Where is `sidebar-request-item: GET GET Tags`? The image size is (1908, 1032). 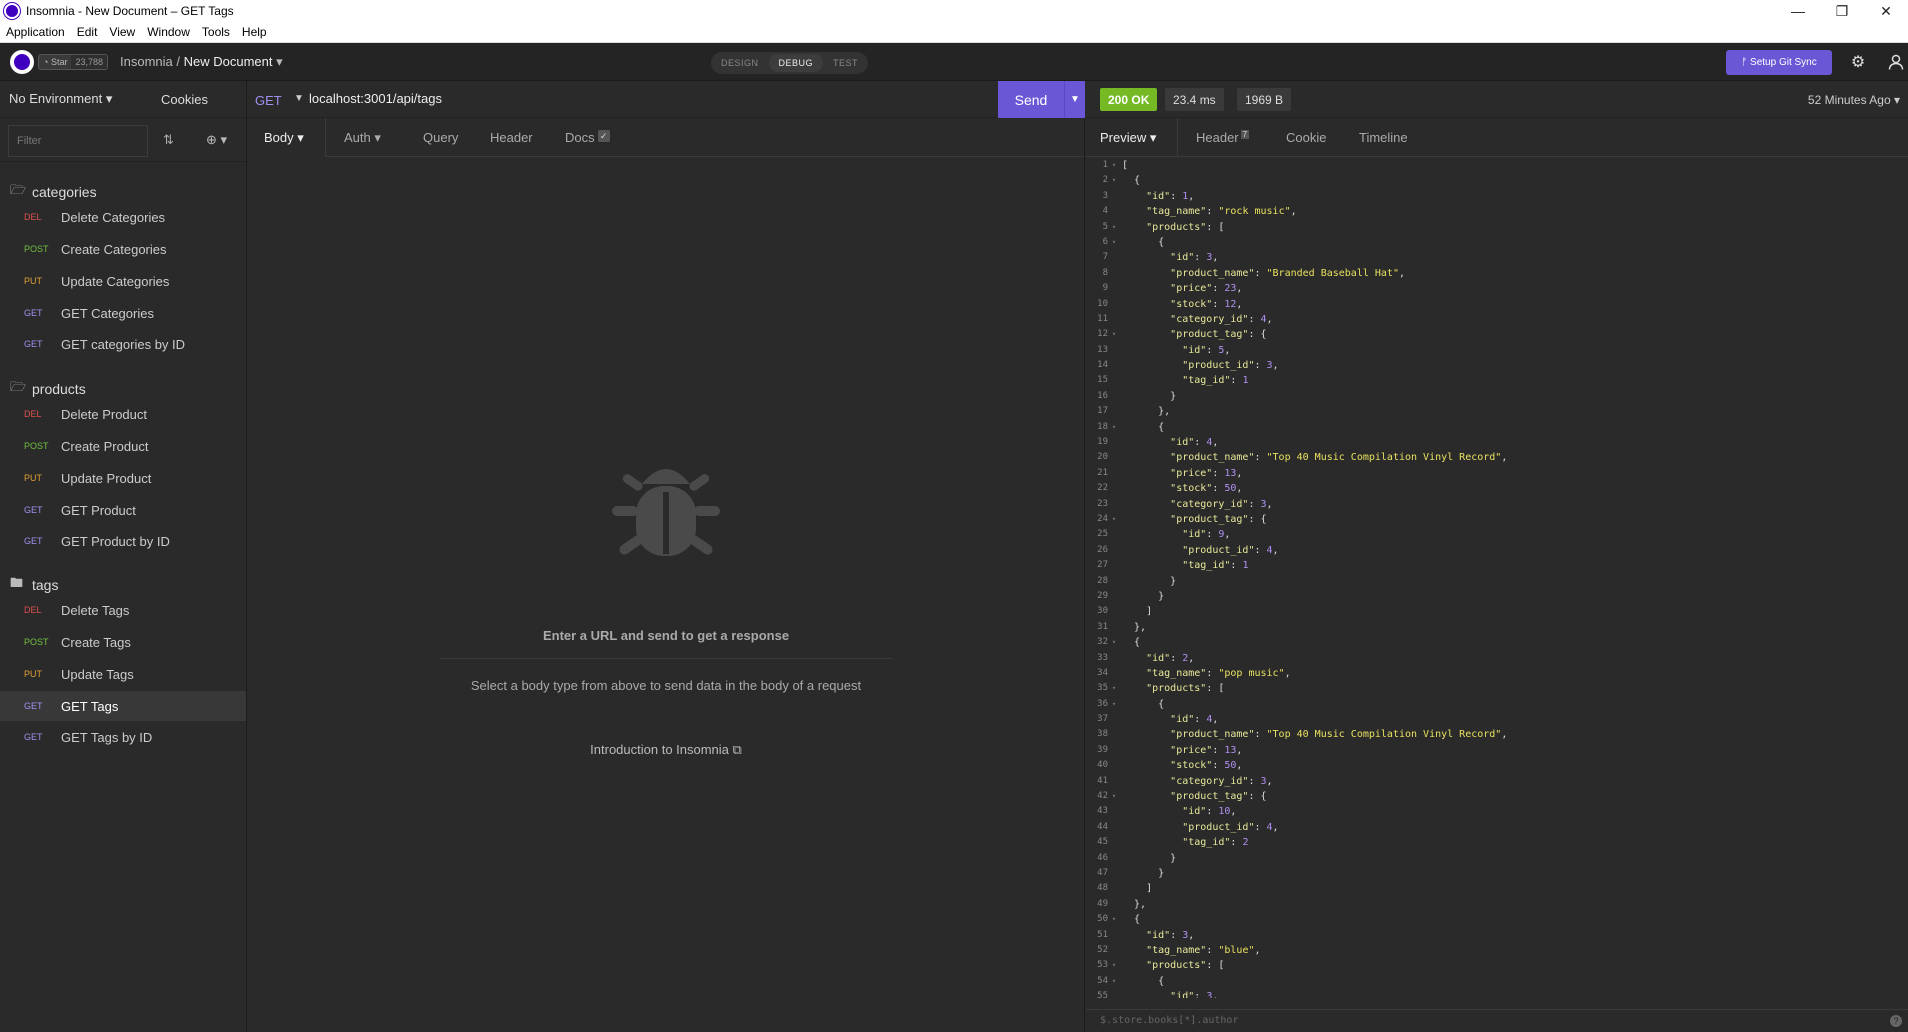
sidebar-request-item: GET GET Tags is located at coordinates (123, 706).